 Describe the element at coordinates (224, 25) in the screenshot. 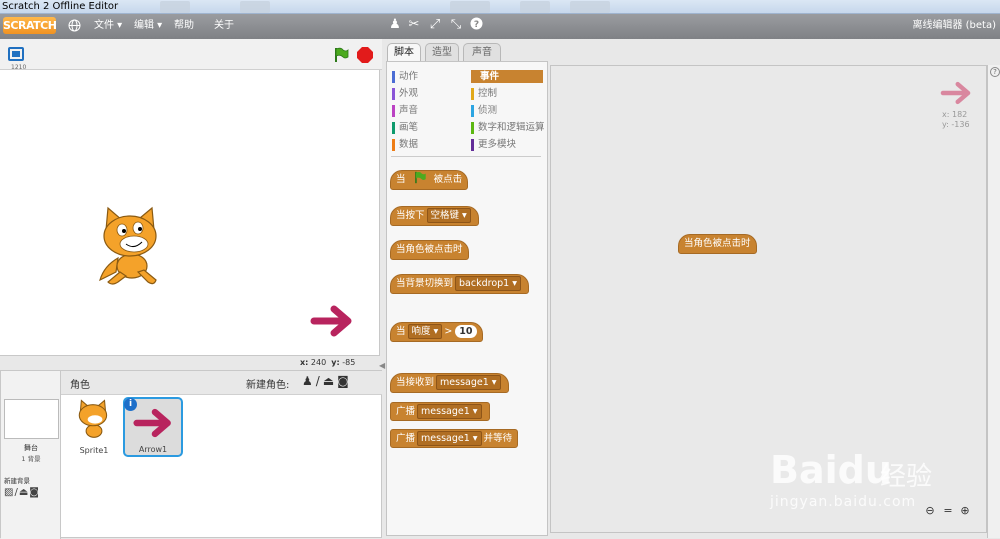

I see `about-menu: 关于` at that location.